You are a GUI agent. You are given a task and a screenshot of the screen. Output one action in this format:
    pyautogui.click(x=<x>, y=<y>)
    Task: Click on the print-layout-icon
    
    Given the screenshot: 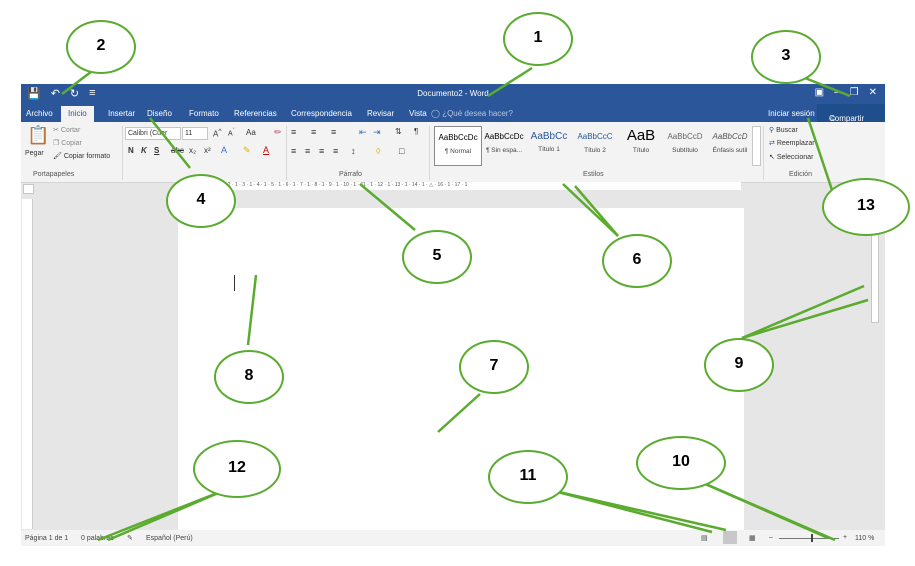 What is the action you would take?
    pyautogui.click(x=730, y=537)
    